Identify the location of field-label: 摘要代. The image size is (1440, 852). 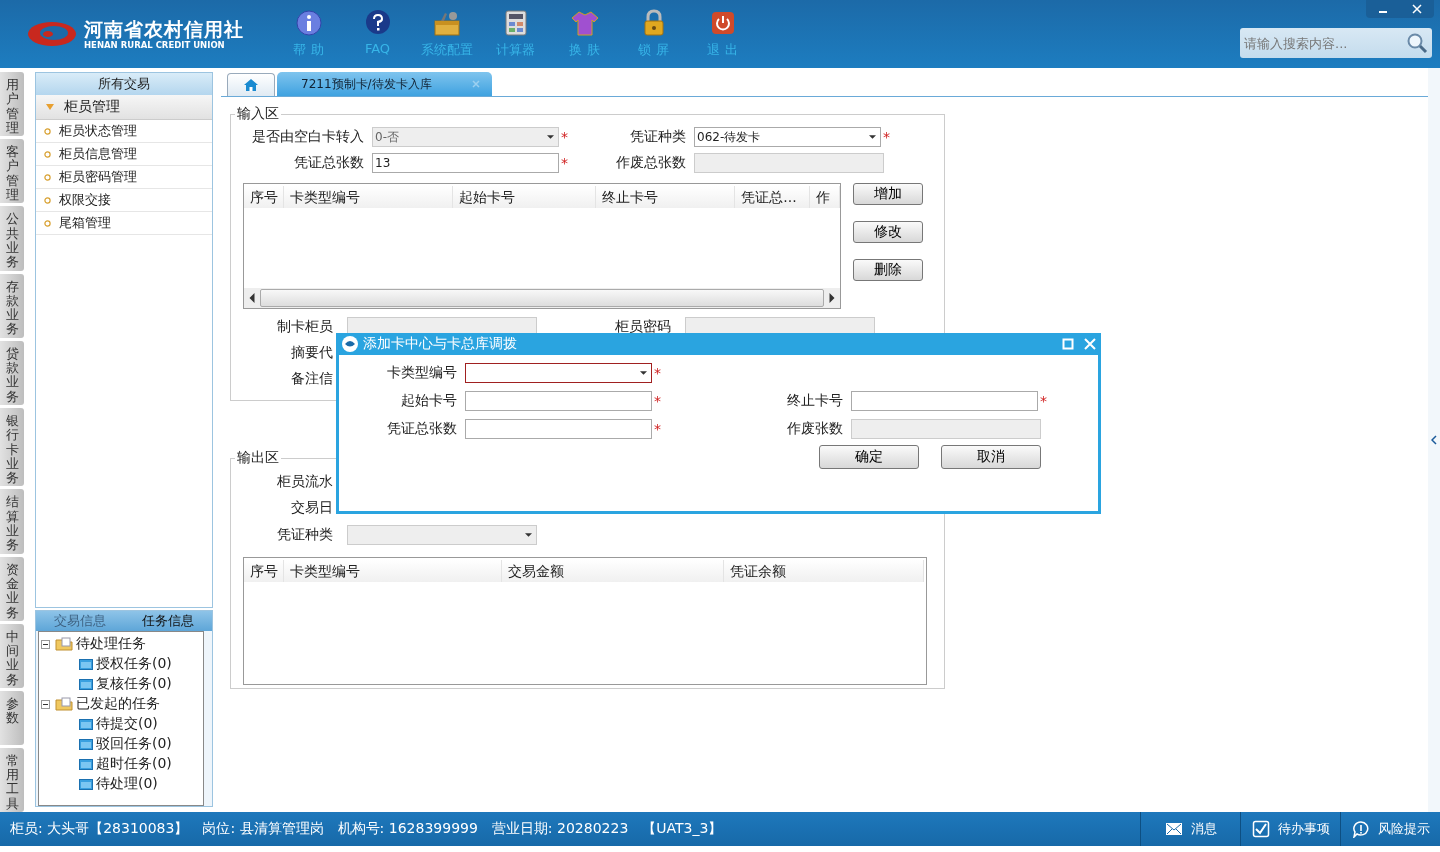
(311, 353).